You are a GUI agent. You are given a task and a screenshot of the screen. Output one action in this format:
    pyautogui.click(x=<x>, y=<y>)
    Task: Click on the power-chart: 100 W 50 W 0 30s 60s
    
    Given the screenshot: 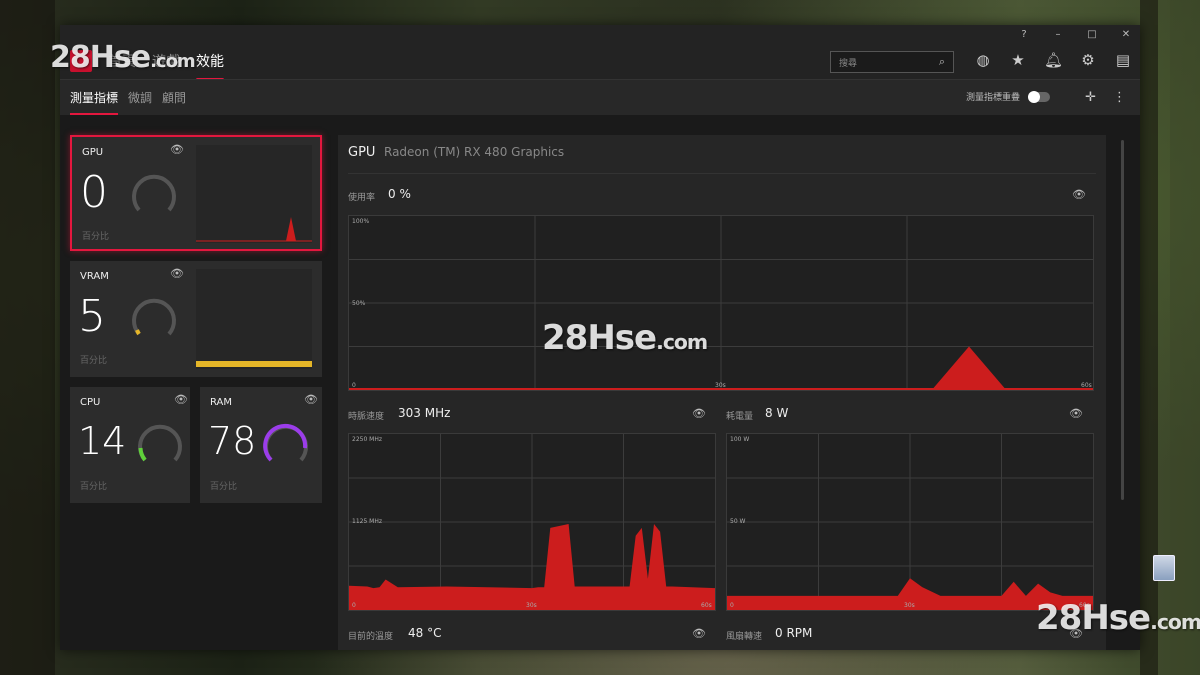 What is the action you would take?
    pyautogui.click(x=910, y=522)
    